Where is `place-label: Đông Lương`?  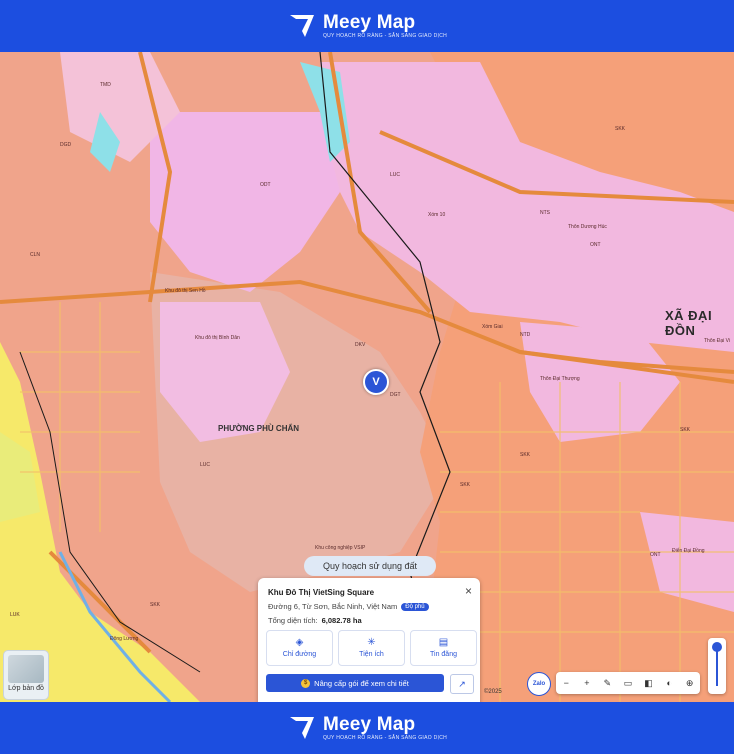 place-label: Đông Lương is located at coordinates (124, 639).